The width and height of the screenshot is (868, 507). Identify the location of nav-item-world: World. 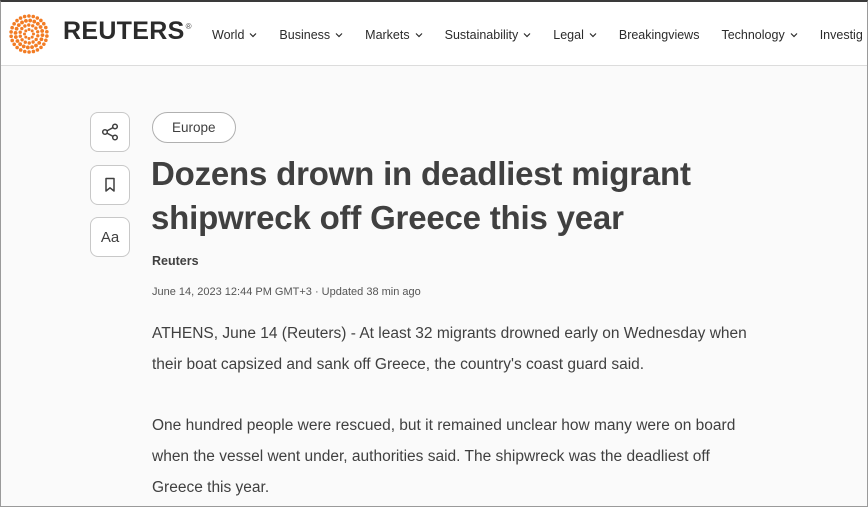
(234, 35).